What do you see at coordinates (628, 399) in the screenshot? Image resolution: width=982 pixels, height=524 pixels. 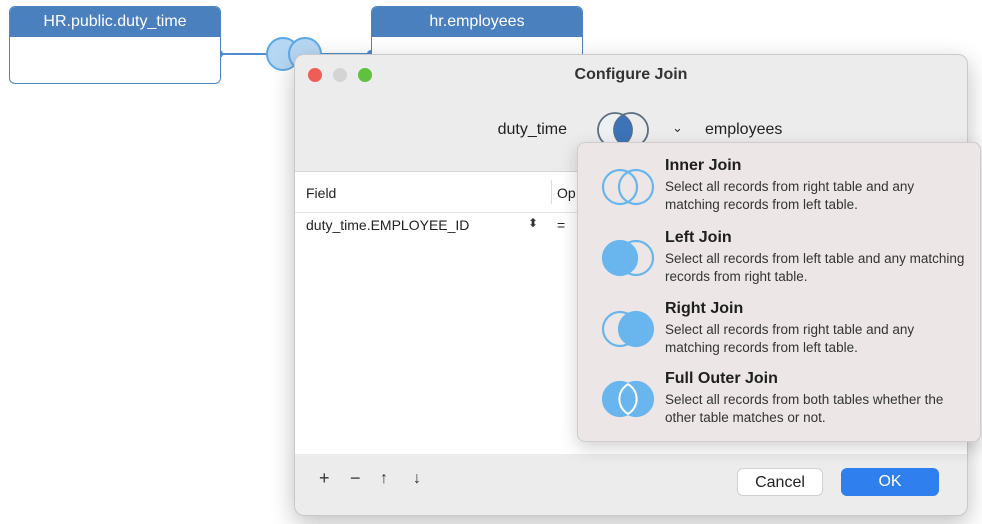 I see `full-outer-join-icon` at bounding box center [628, 399].